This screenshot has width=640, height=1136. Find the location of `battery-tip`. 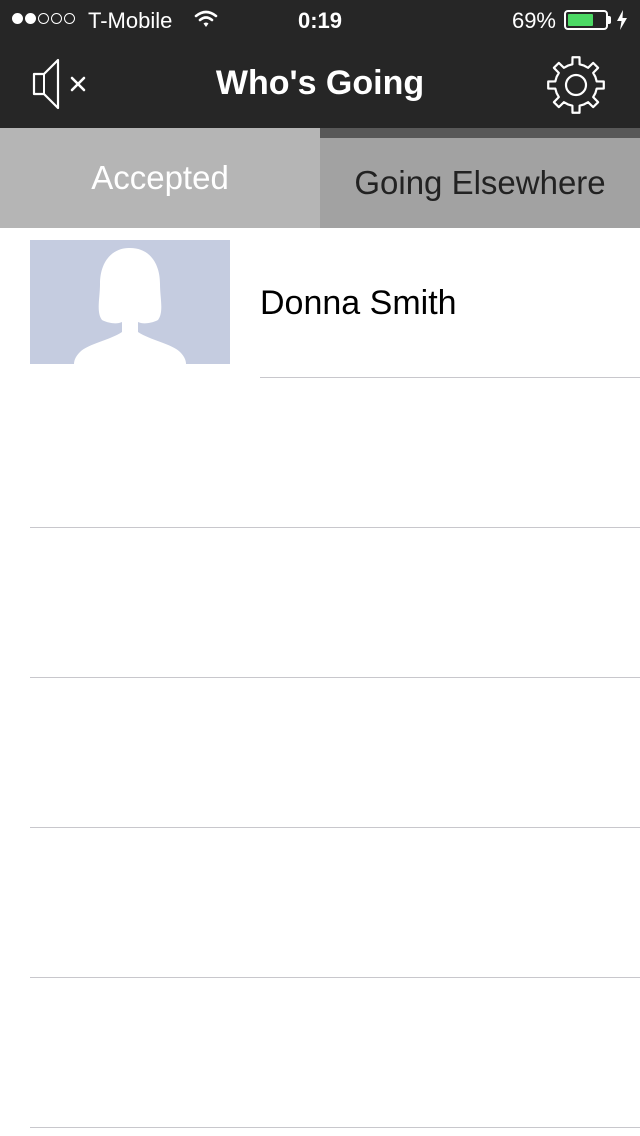

battery-tip is located at coordinates (609, 20).